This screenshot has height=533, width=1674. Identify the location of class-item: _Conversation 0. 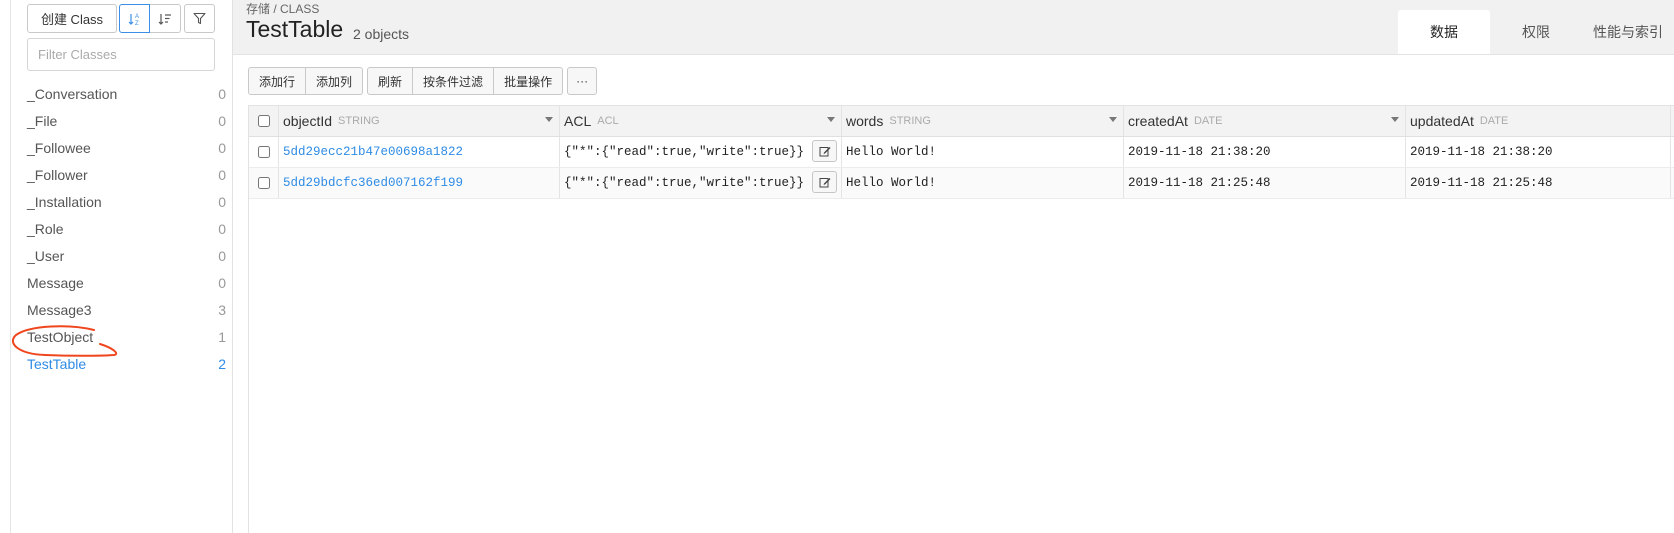
(127, 93).